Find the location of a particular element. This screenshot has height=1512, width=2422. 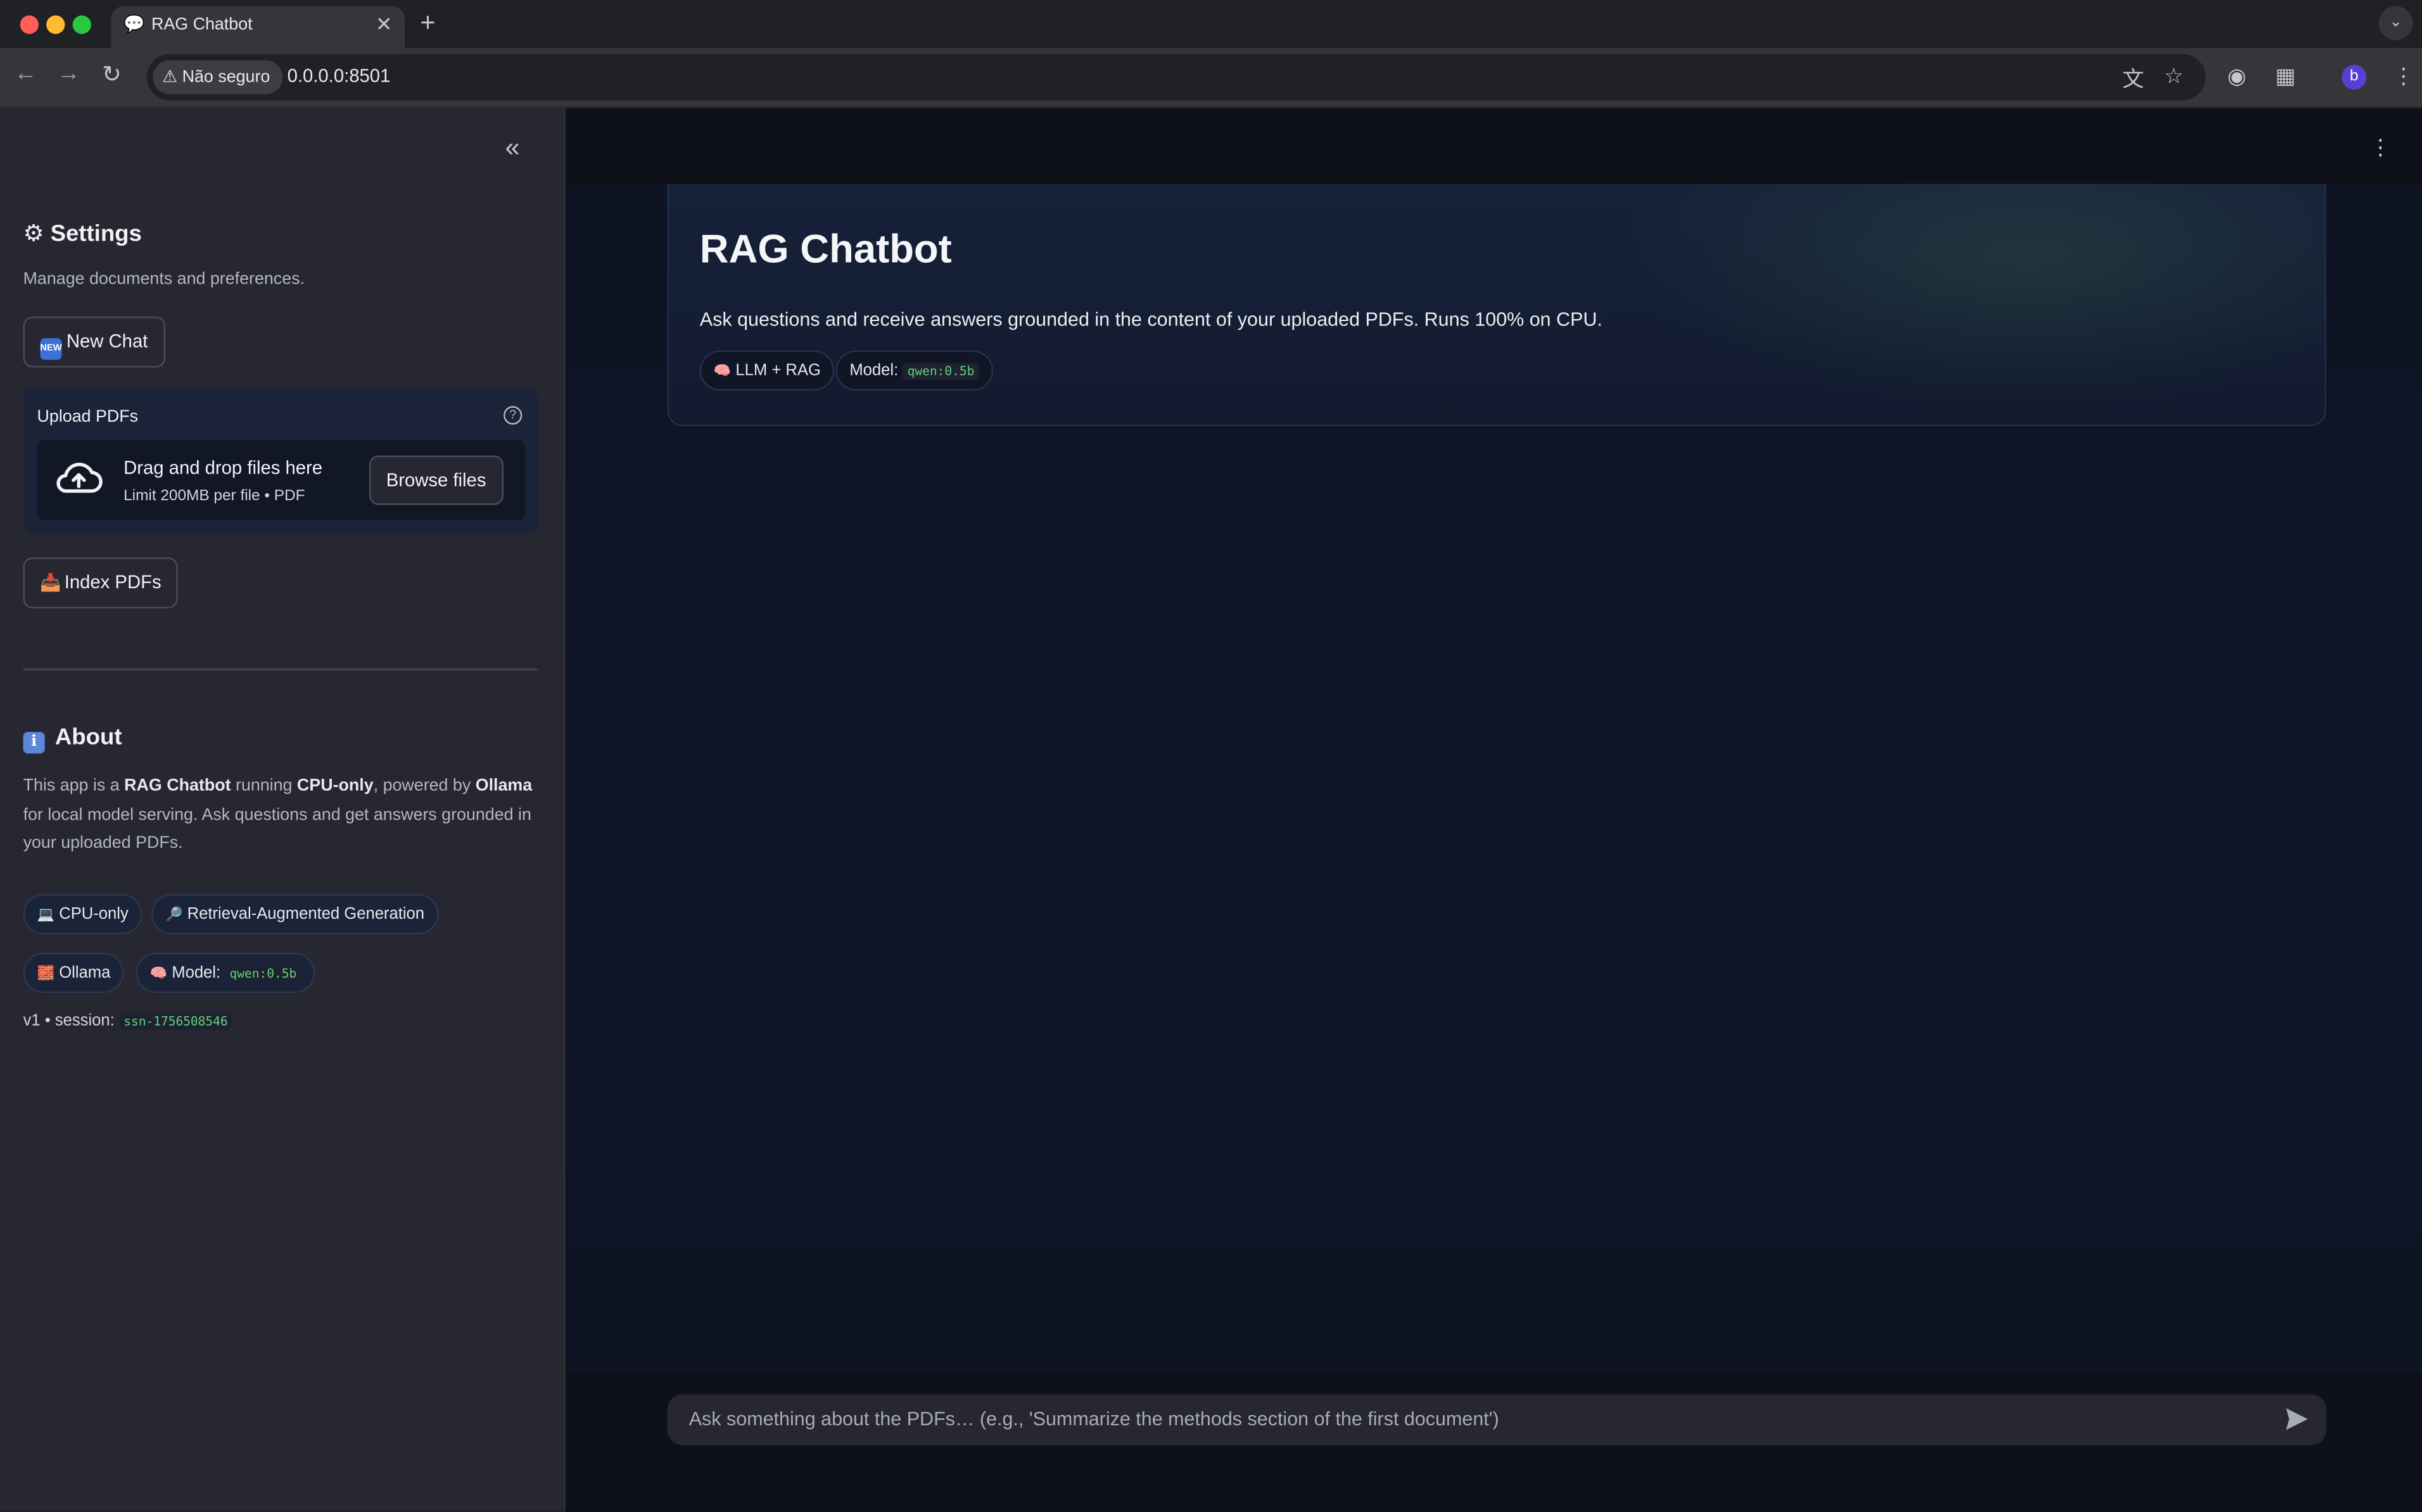

back-arrow-icon: ← is located at coordinates (25, 73).